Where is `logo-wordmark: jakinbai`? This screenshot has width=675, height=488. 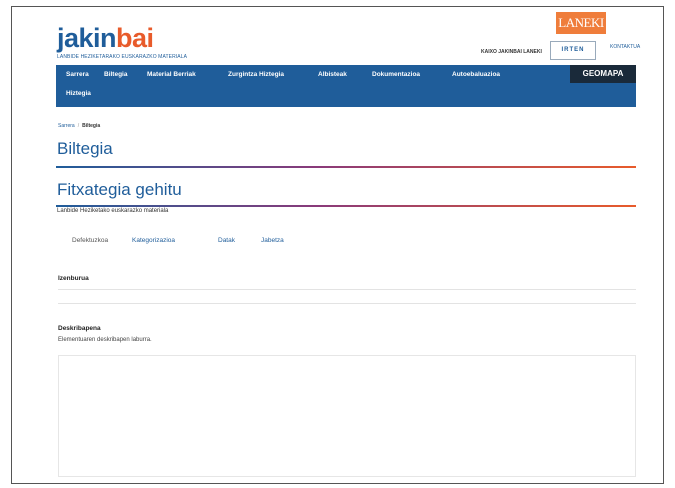
logo-wordmark: jakinbai is located at coordinates (105, 38).